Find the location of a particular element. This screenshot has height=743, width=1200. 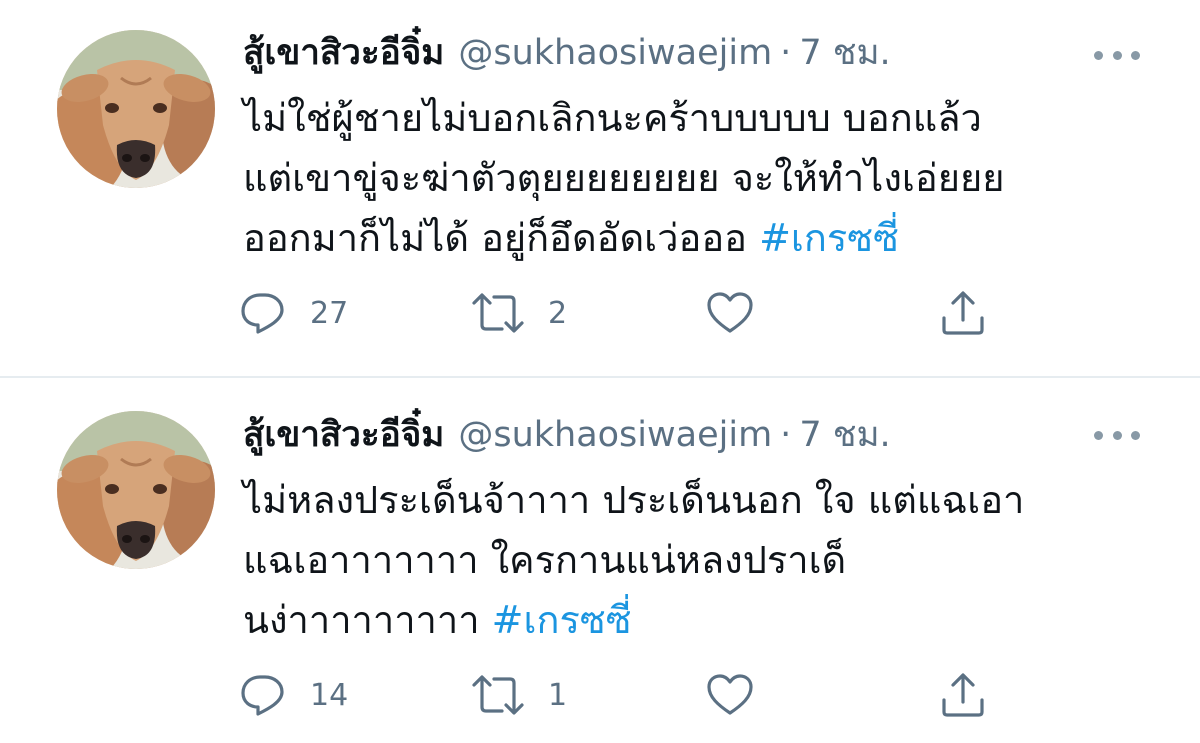

tweet-actions: 14 1 is located at coordinates (620, 695).